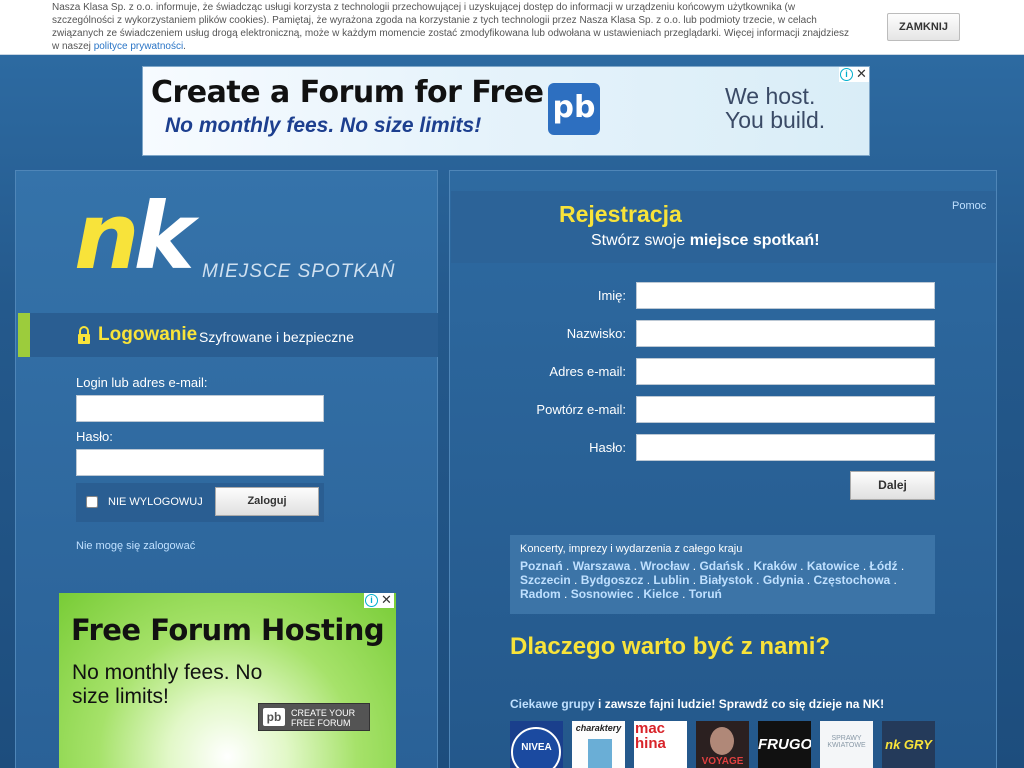  What do you see at coordinates (274, 717) in the screenshot?
I see `side-ad-cta-logo: pb` at bounding box center [274, 717].